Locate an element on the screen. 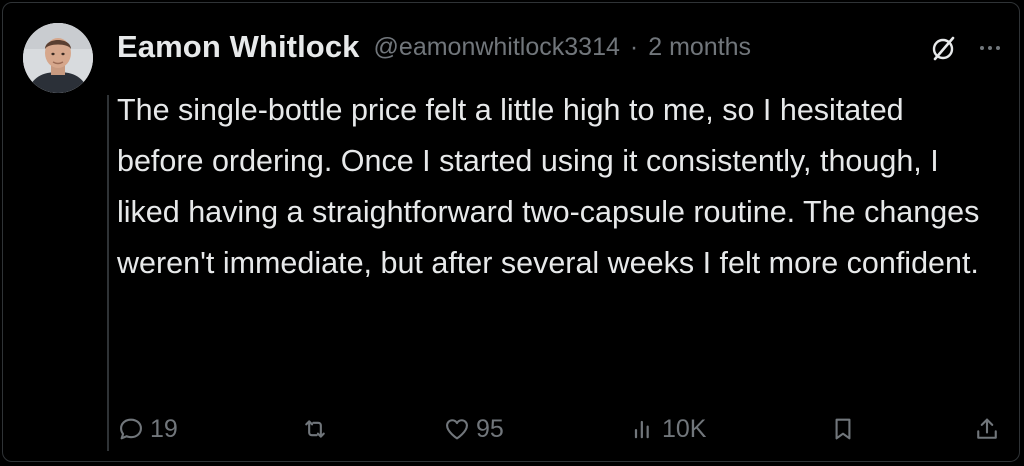 Image resolution: width=1024 pixels, height=466 pixels. more-options-icon is located at coordinates (990, 48).